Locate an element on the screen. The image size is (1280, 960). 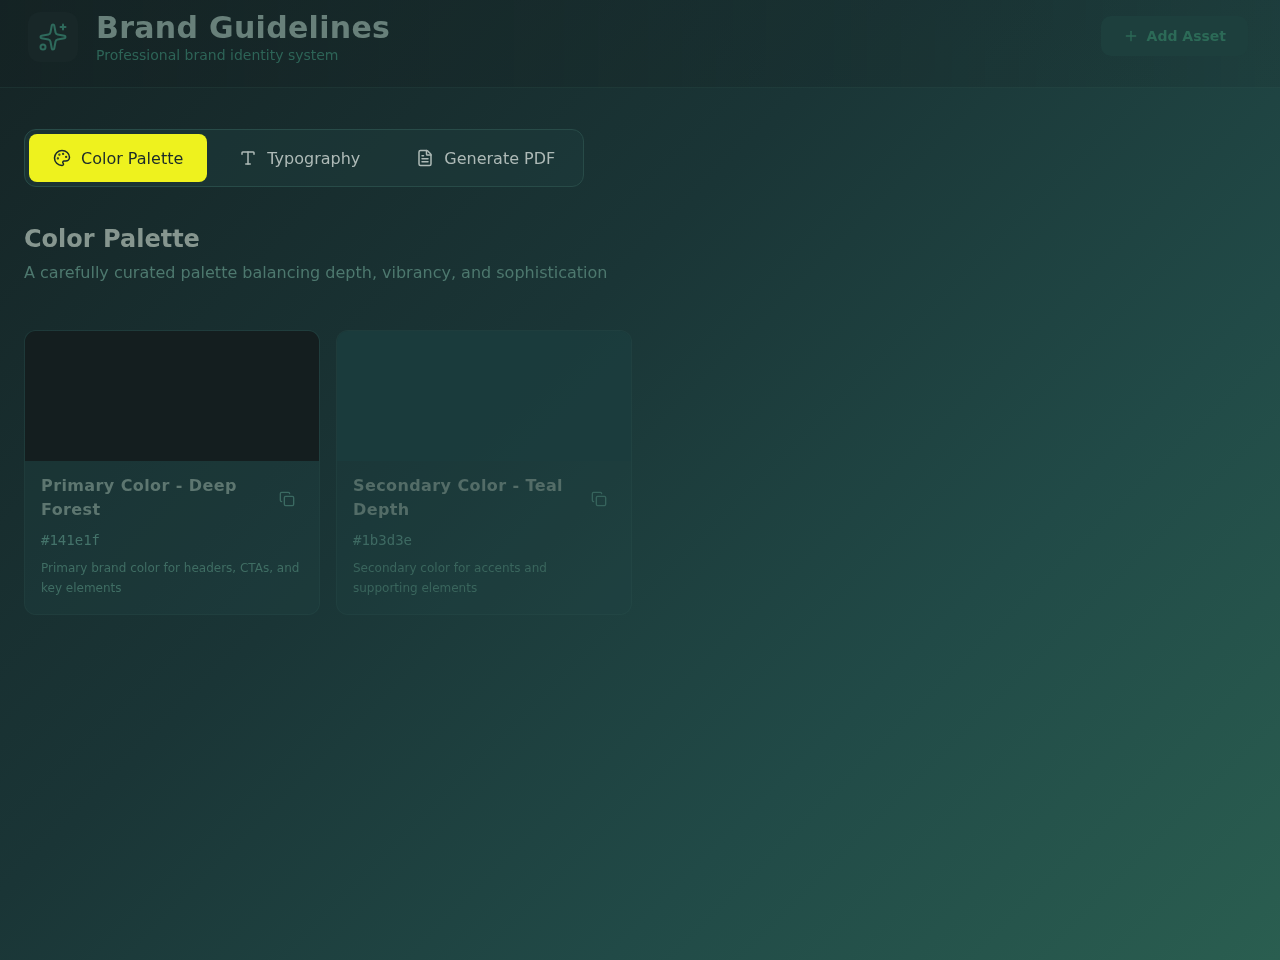
section-title: Color Palette is located at coordinates (112, 239).